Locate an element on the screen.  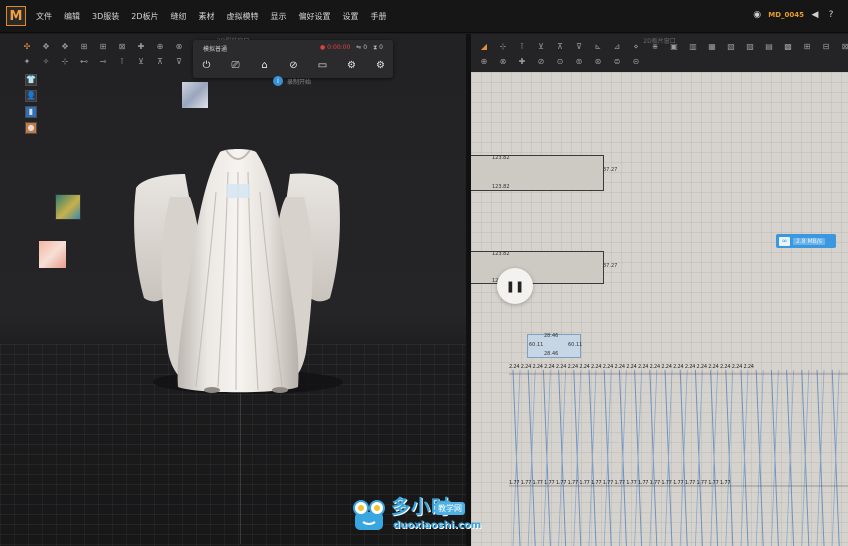
network-speed-text: 2.8 MB/s is located at coordinates (809, 241).